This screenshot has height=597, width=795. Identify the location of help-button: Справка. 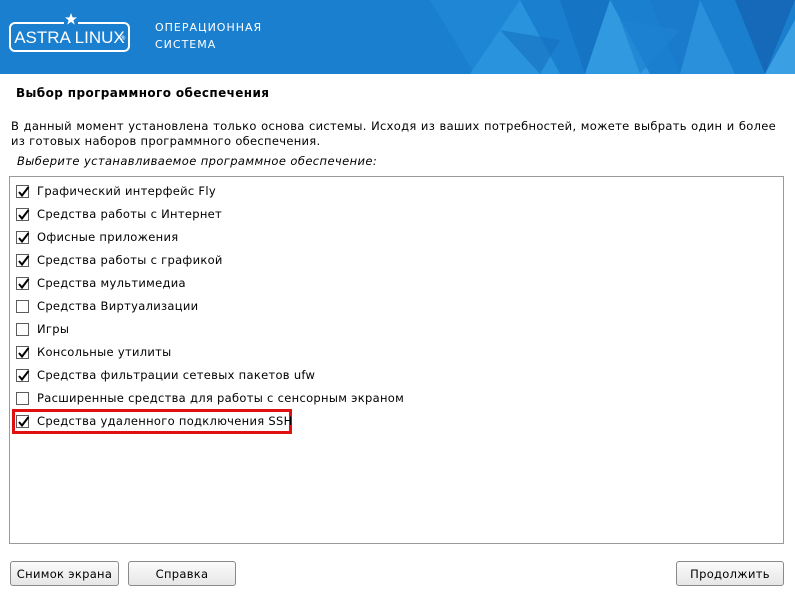
(182, 573).